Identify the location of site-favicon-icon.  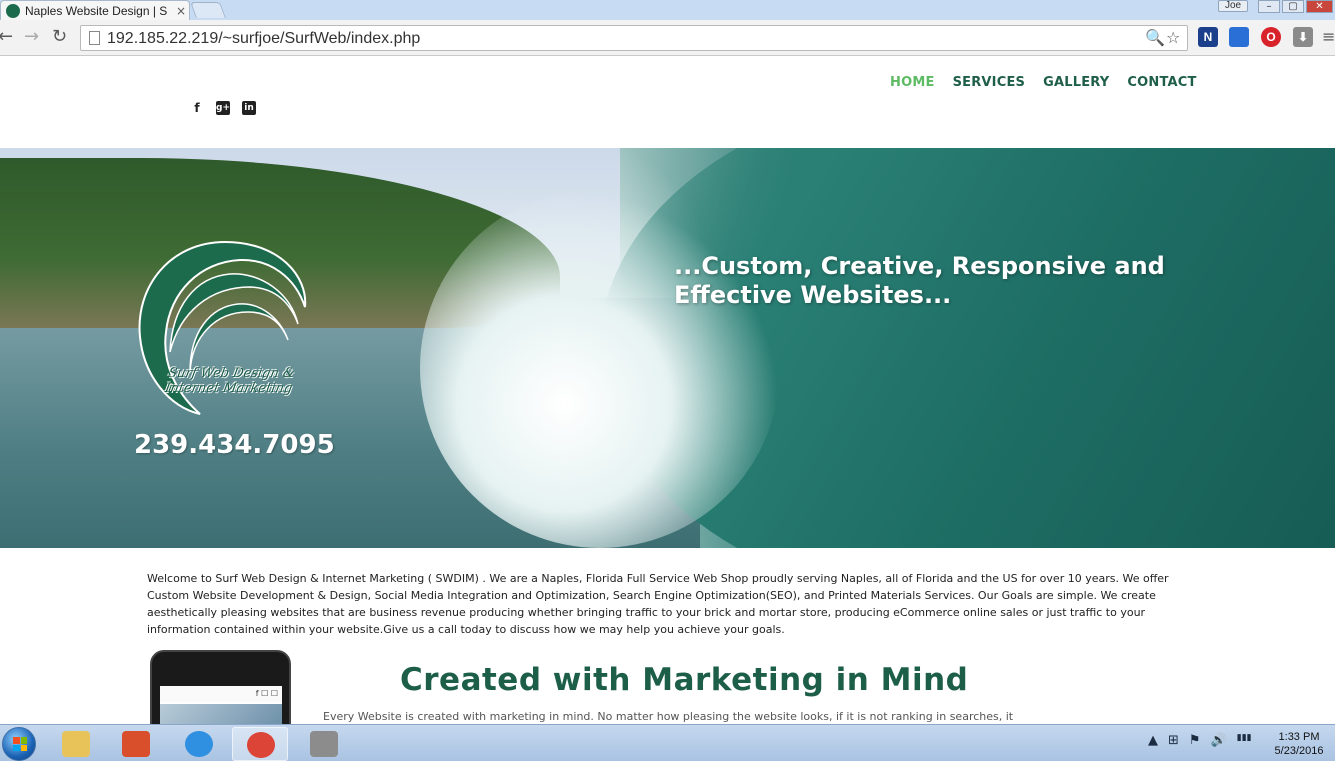
(13, 10).